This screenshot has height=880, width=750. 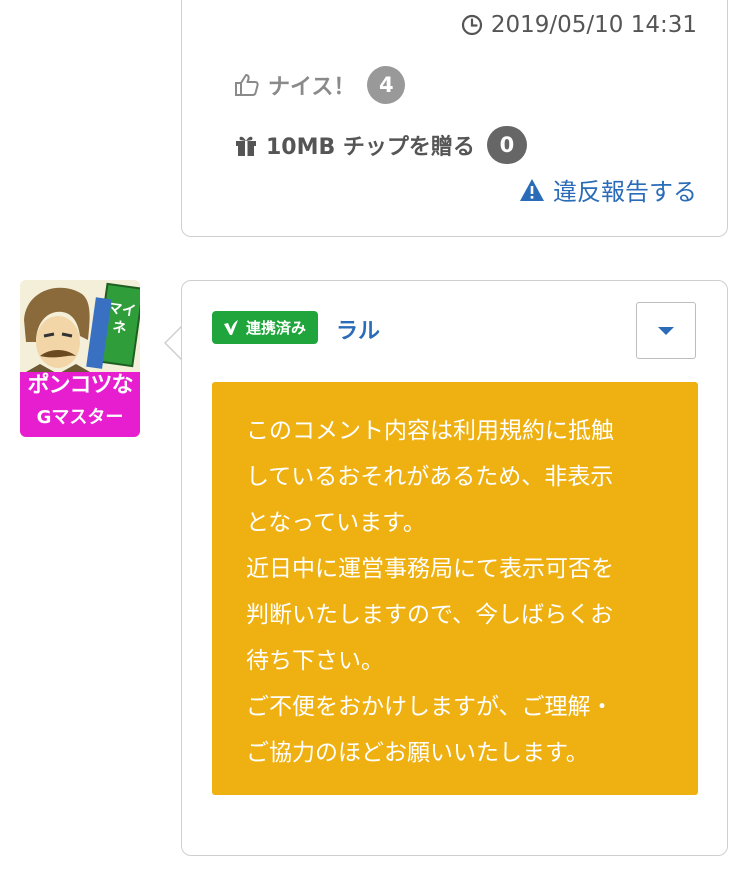 What do you see at coordinates (625, 192) in the screenshot?
I see `report-label: 違反報告する` at bounding box center [625, 192].